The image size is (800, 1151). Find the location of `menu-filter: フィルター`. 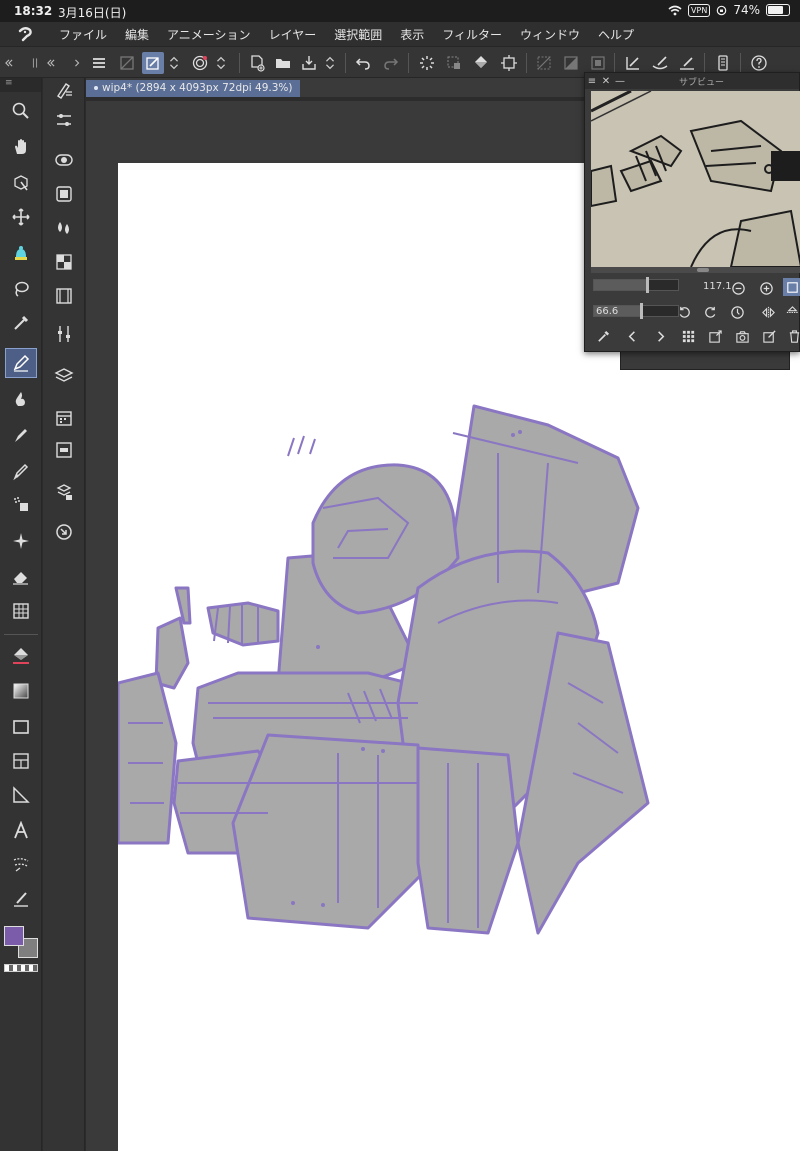

menu-filter: フィルター is located at coordinates (472, 34).